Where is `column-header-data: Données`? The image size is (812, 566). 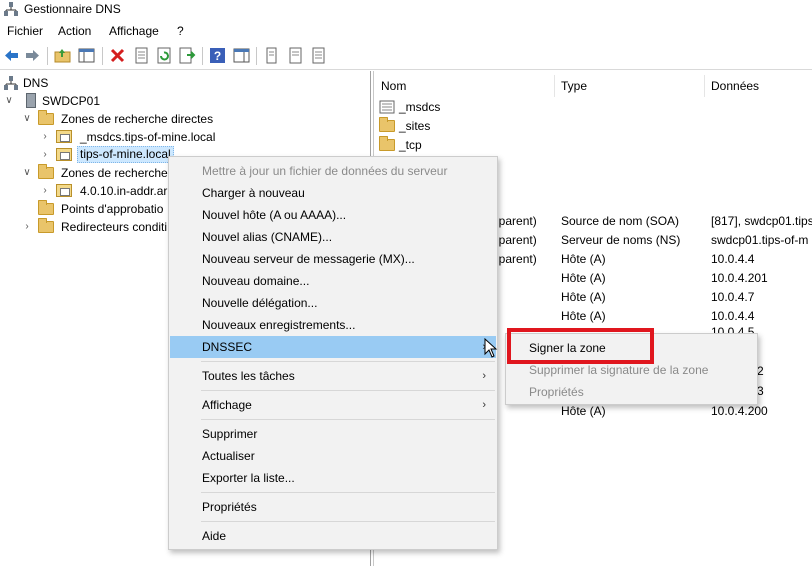 column-header-data: Données is located at coordinates (735, 86).